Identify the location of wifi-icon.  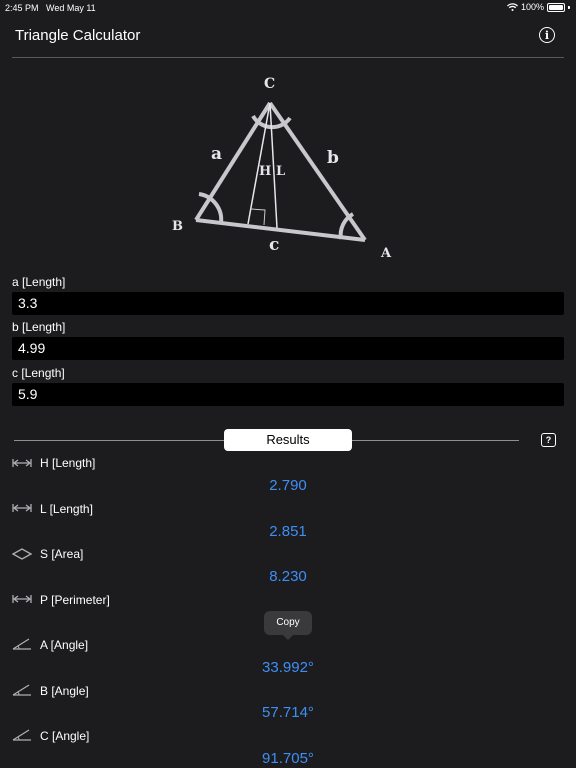
(512, 7).